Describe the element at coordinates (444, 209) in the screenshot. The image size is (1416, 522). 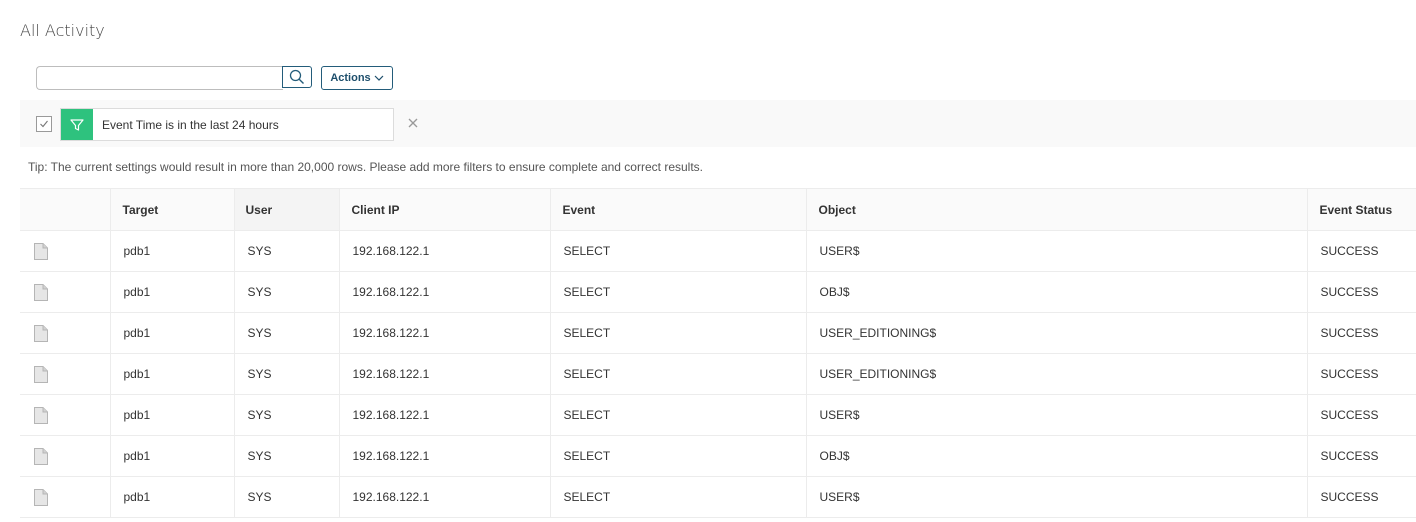
I see `column-header-client-ip: Client IP` at that location.